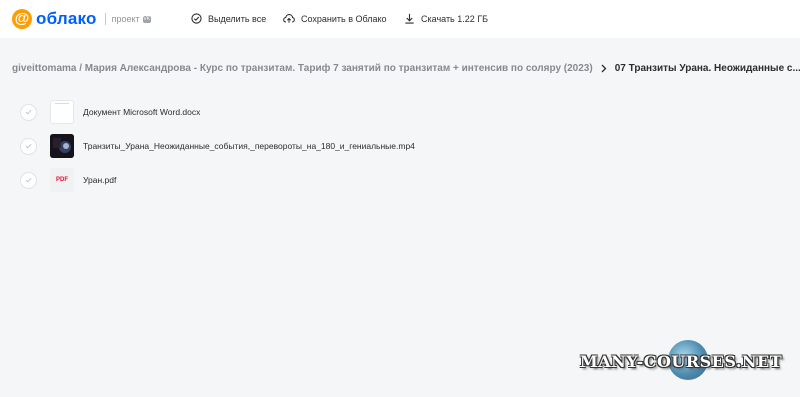  I want to click on pdf-icon: PDF, so click(62, 180).